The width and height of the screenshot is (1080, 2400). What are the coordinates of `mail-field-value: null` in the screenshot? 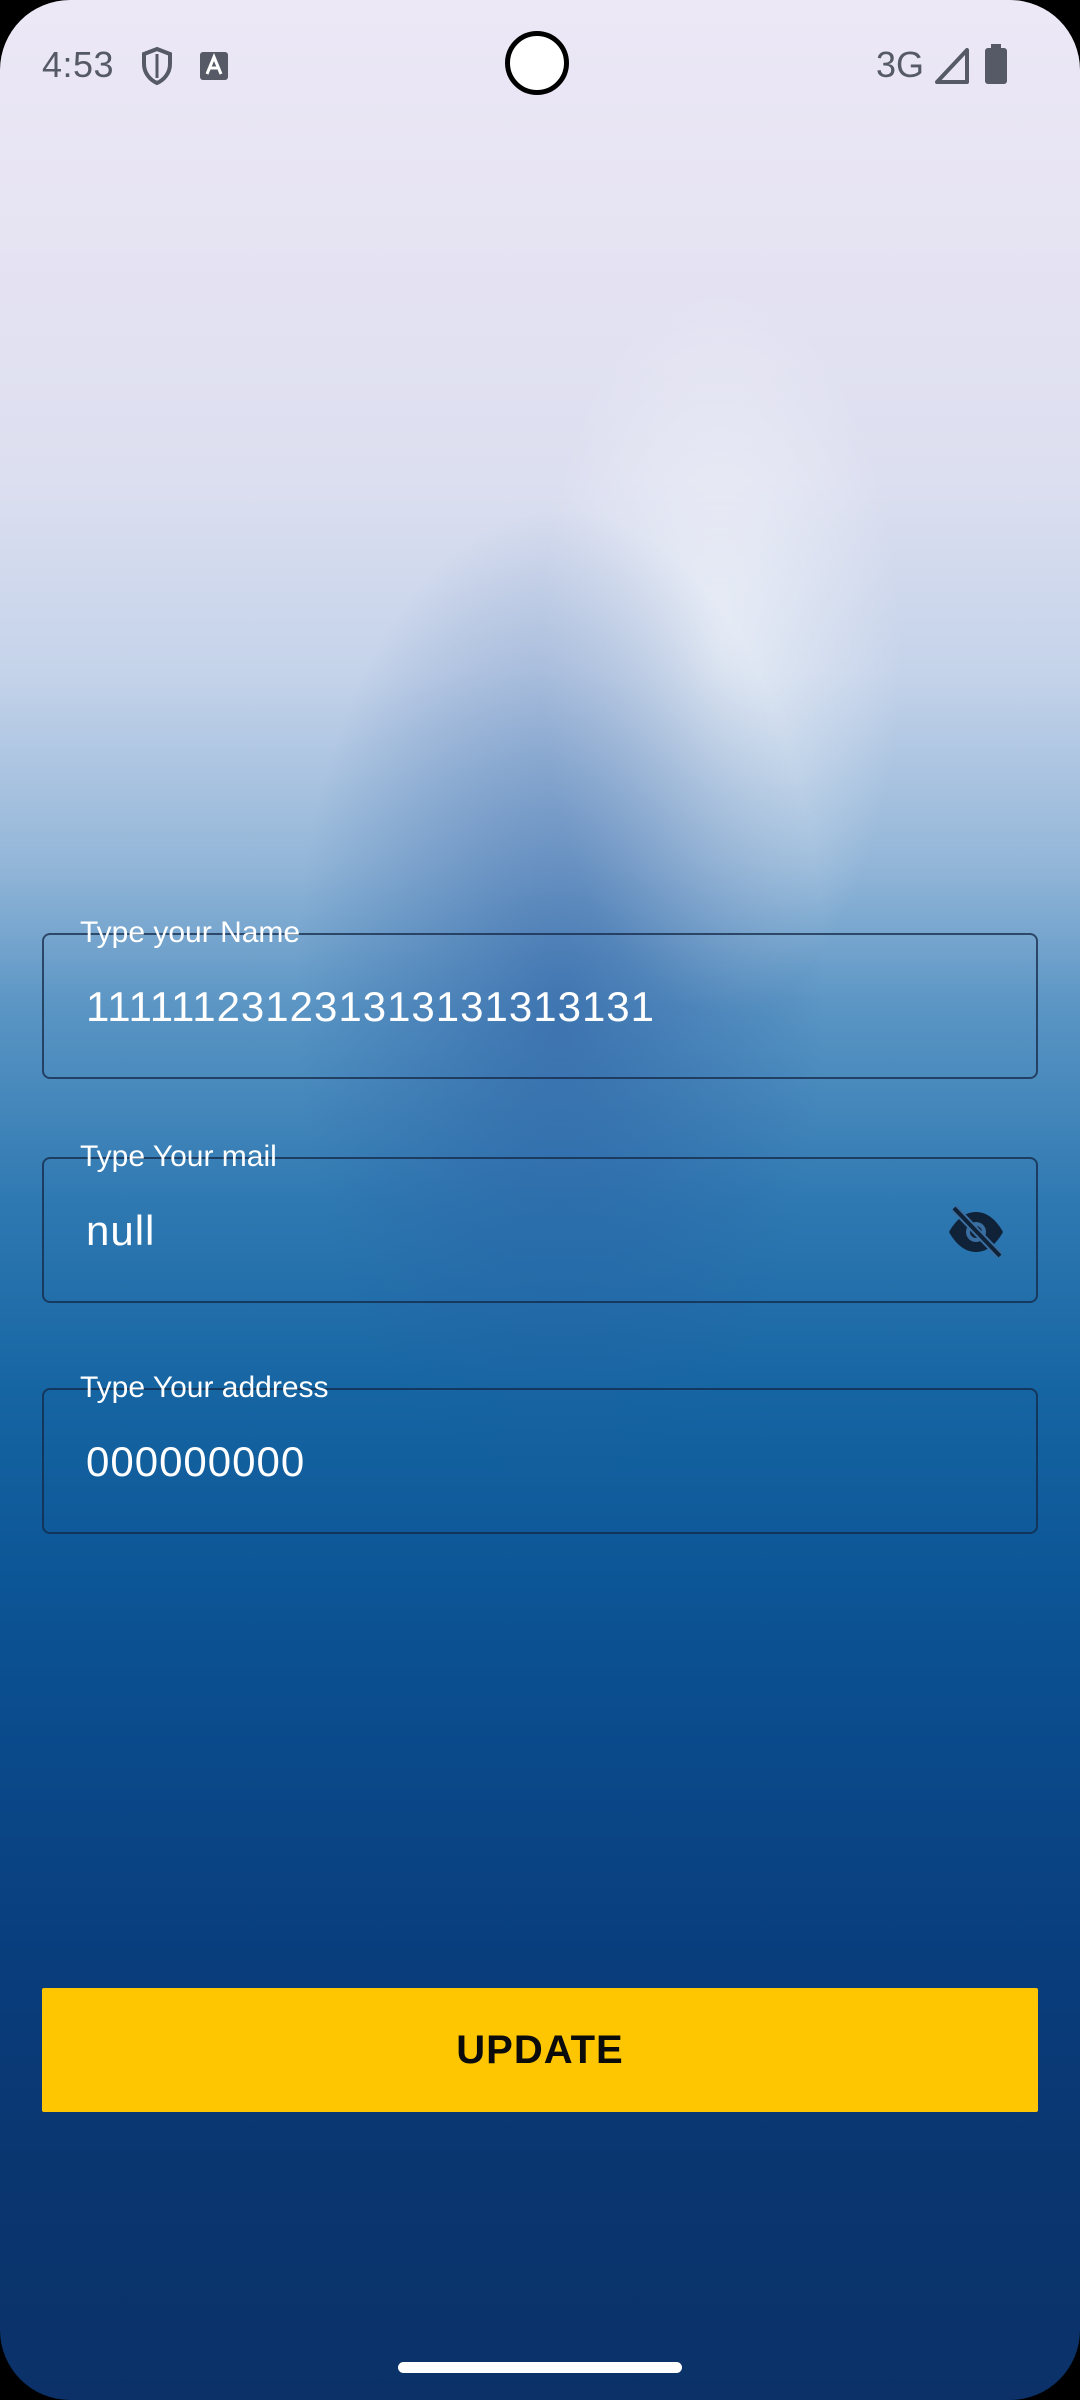 It's located at (120, 1231).